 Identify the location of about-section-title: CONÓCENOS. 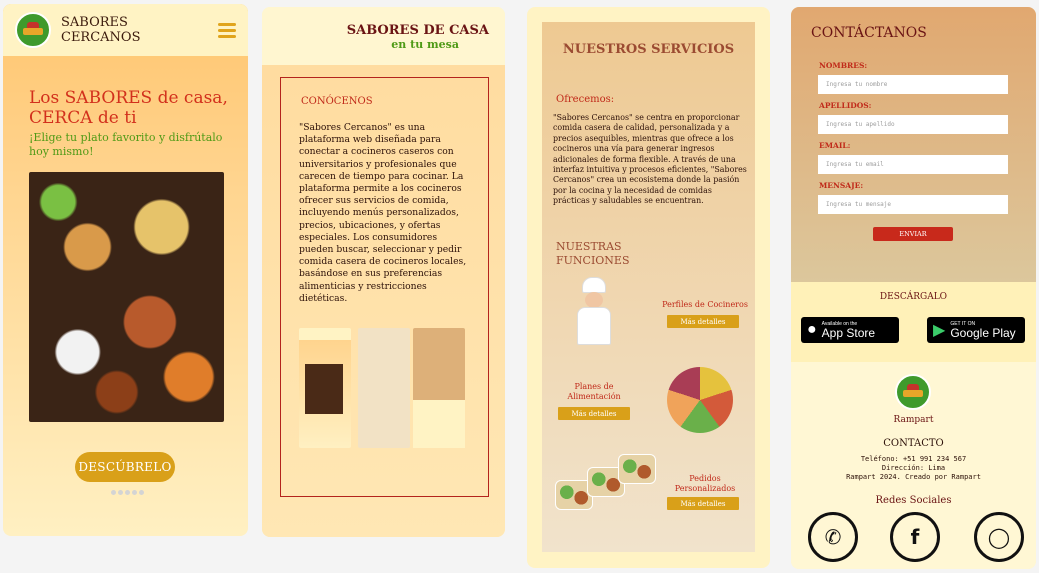
(337, 101).